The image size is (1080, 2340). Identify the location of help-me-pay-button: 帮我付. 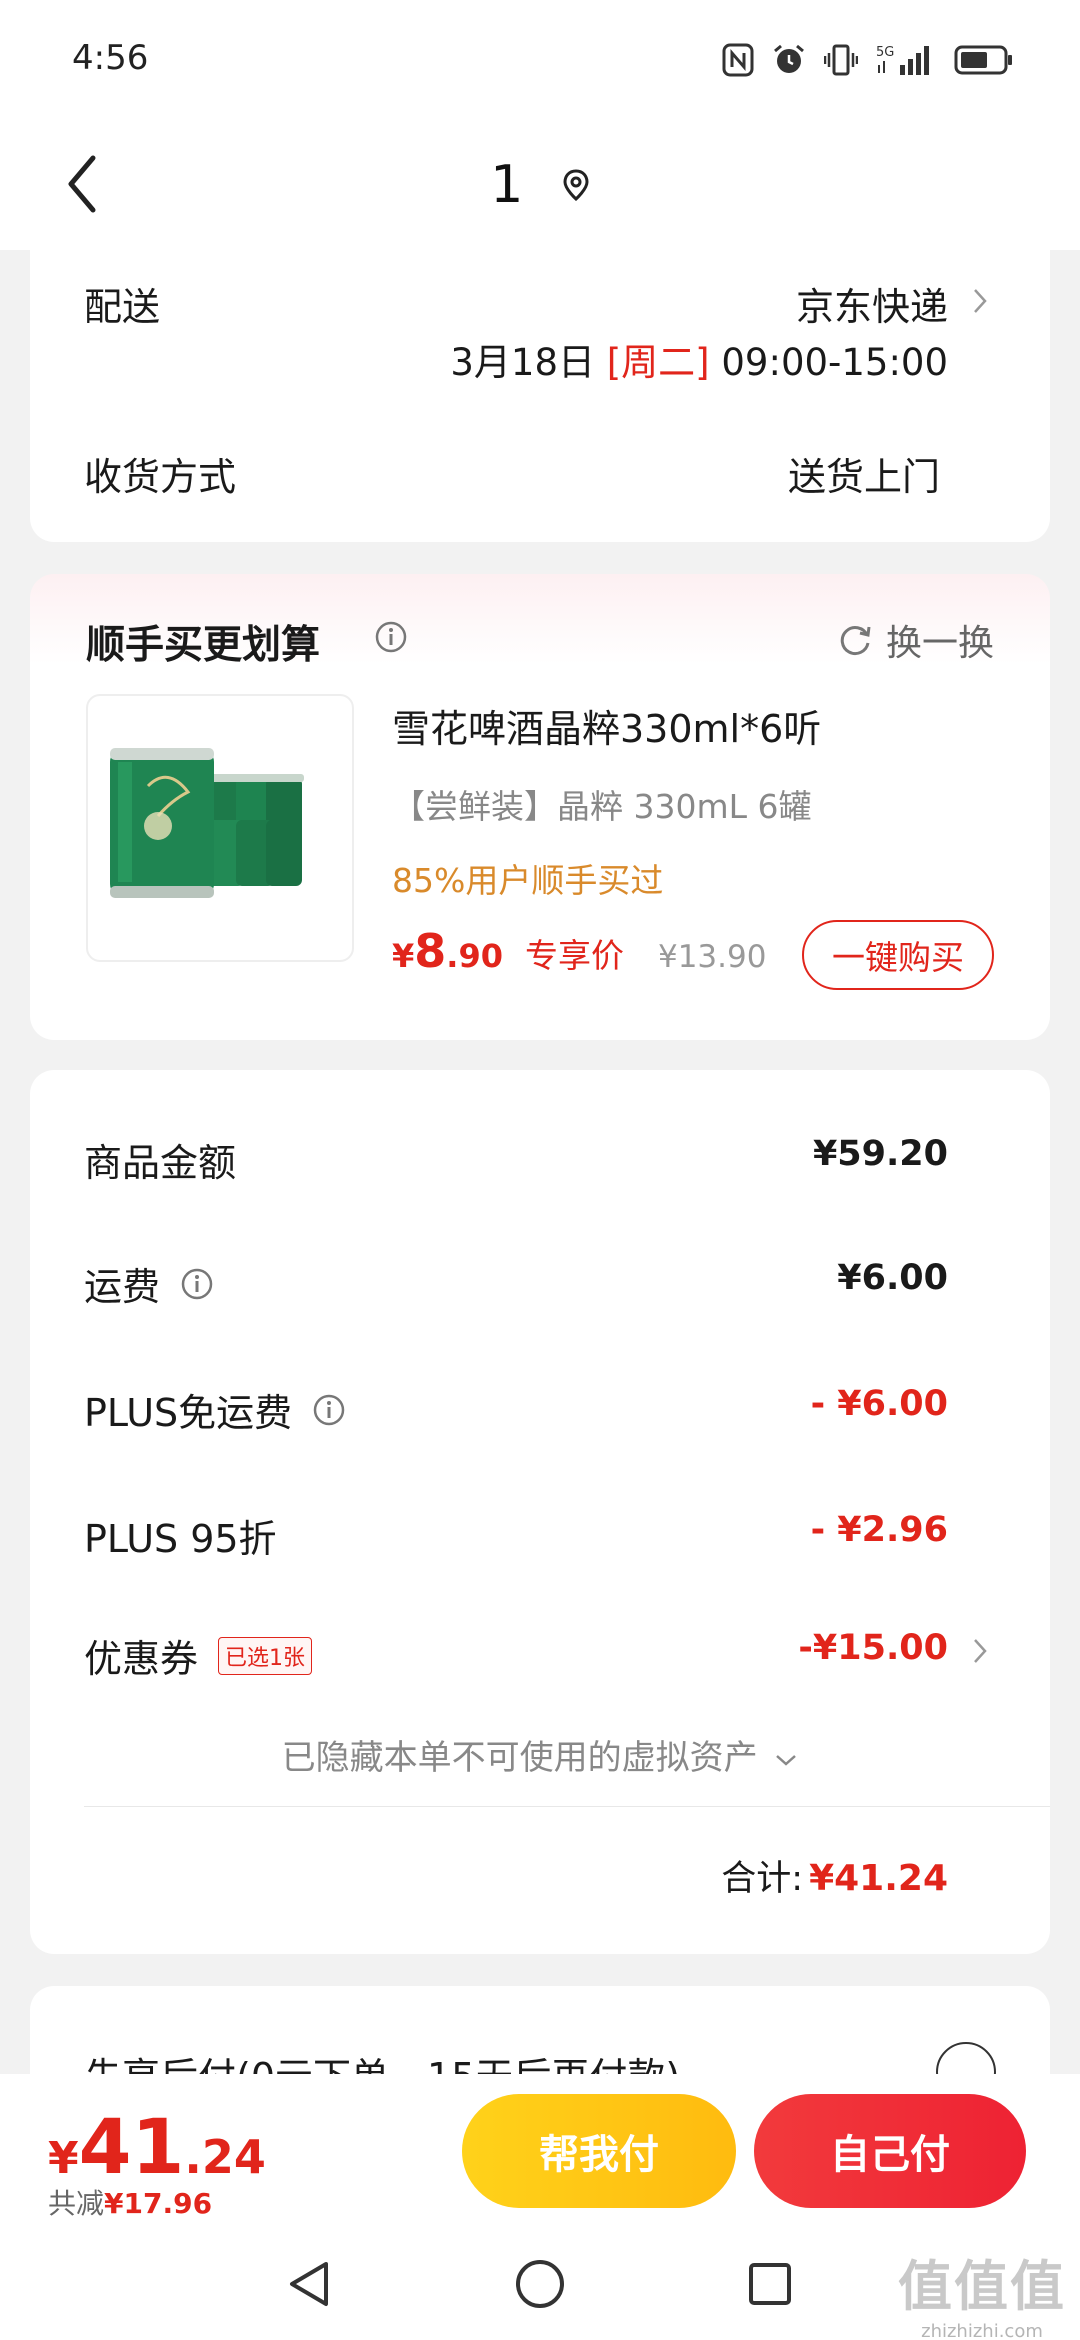
(599, 2151).